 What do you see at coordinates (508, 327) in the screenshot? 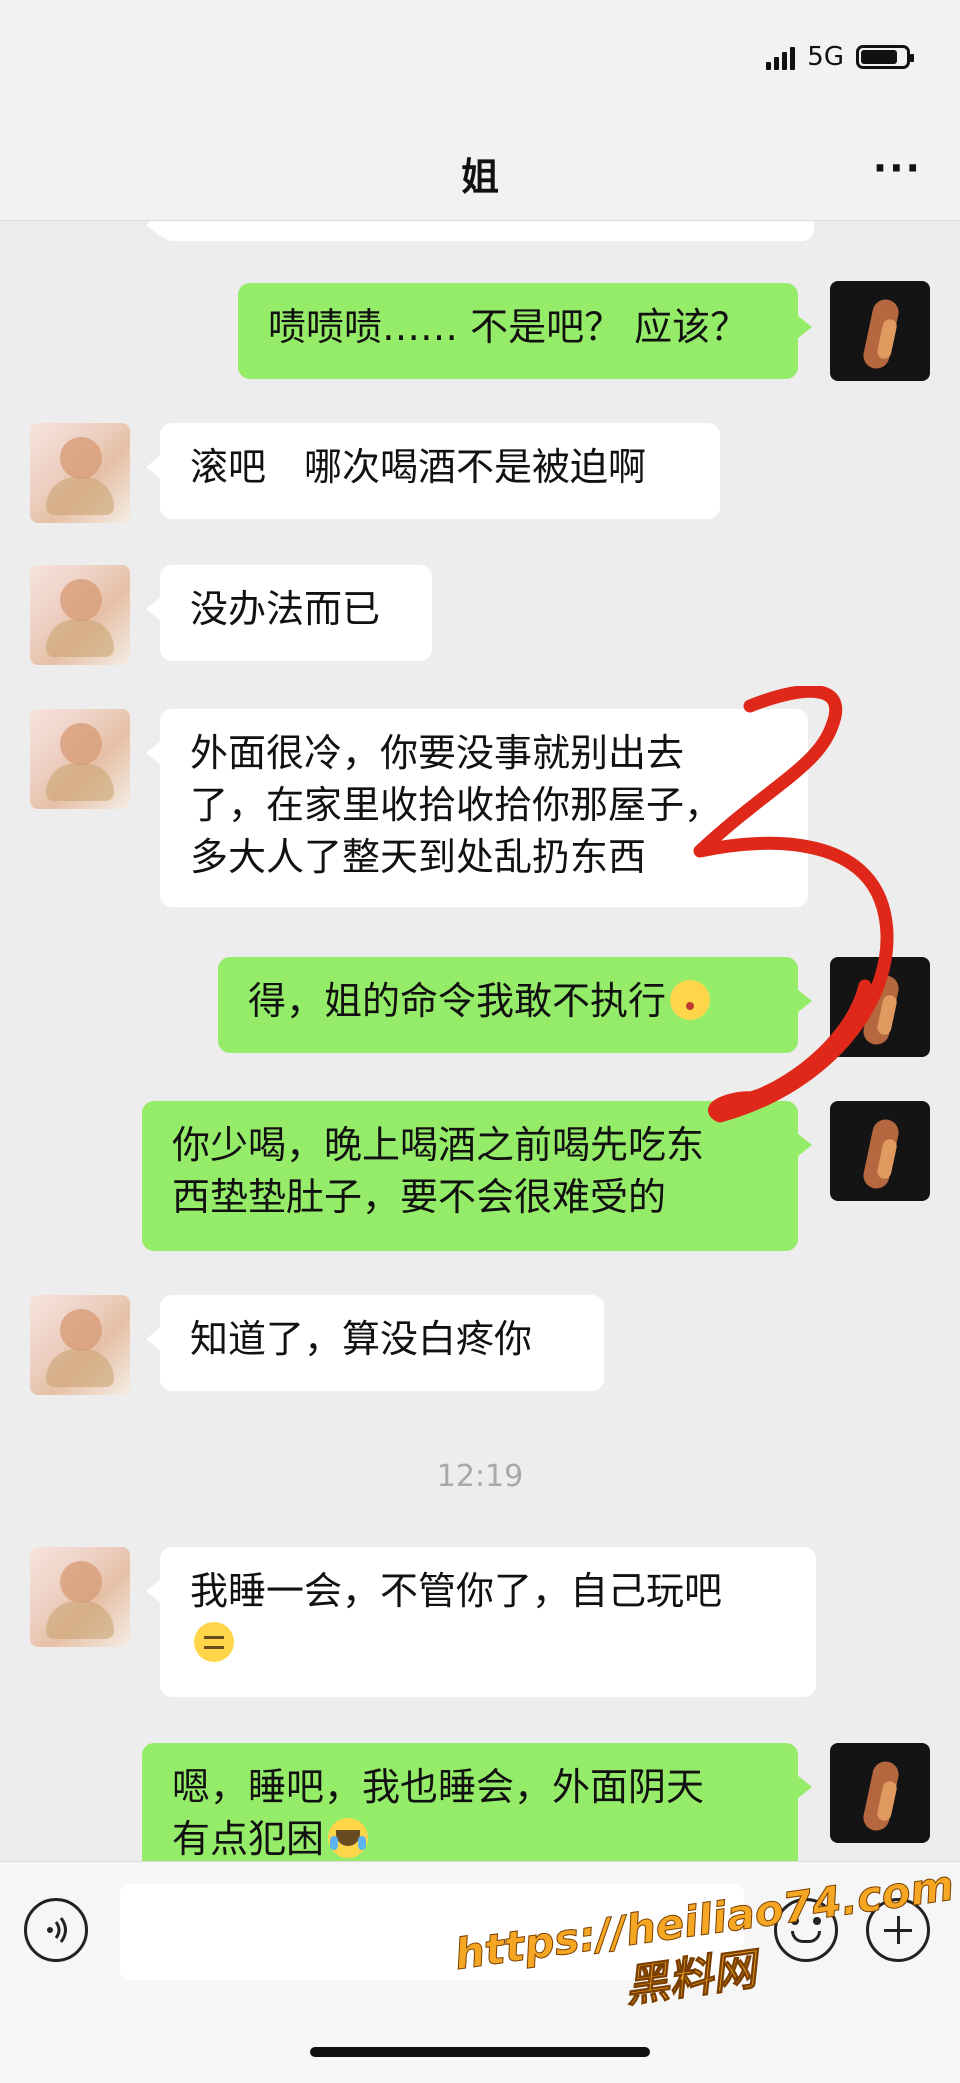
I see `message-text: 啧啧啧…… 不是吧？ 应该？` at bounding box center [508, 327].